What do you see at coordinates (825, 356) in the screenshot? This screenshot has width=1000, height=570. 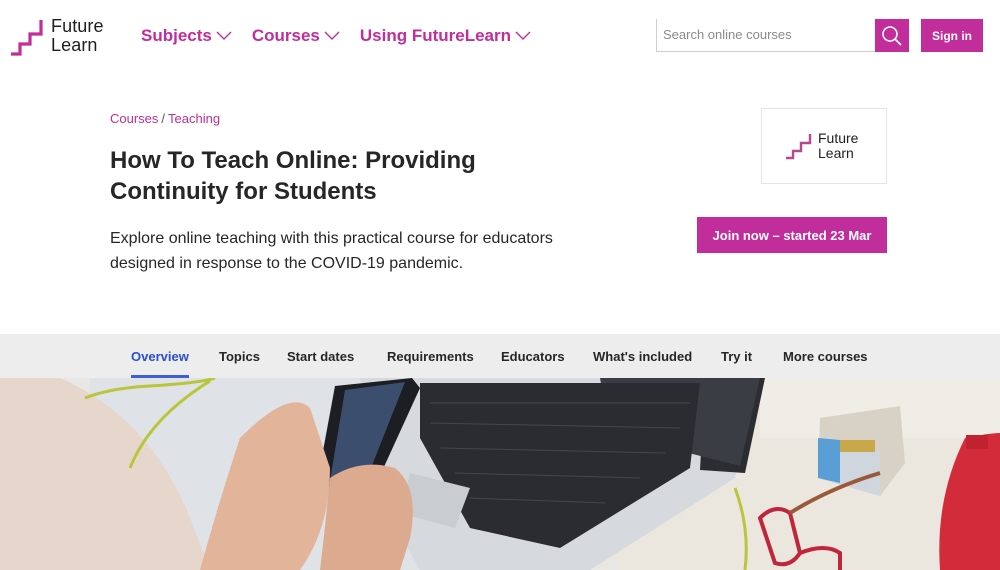 I see `tab-more-courses: More courses` at bounding box center [825, 356].